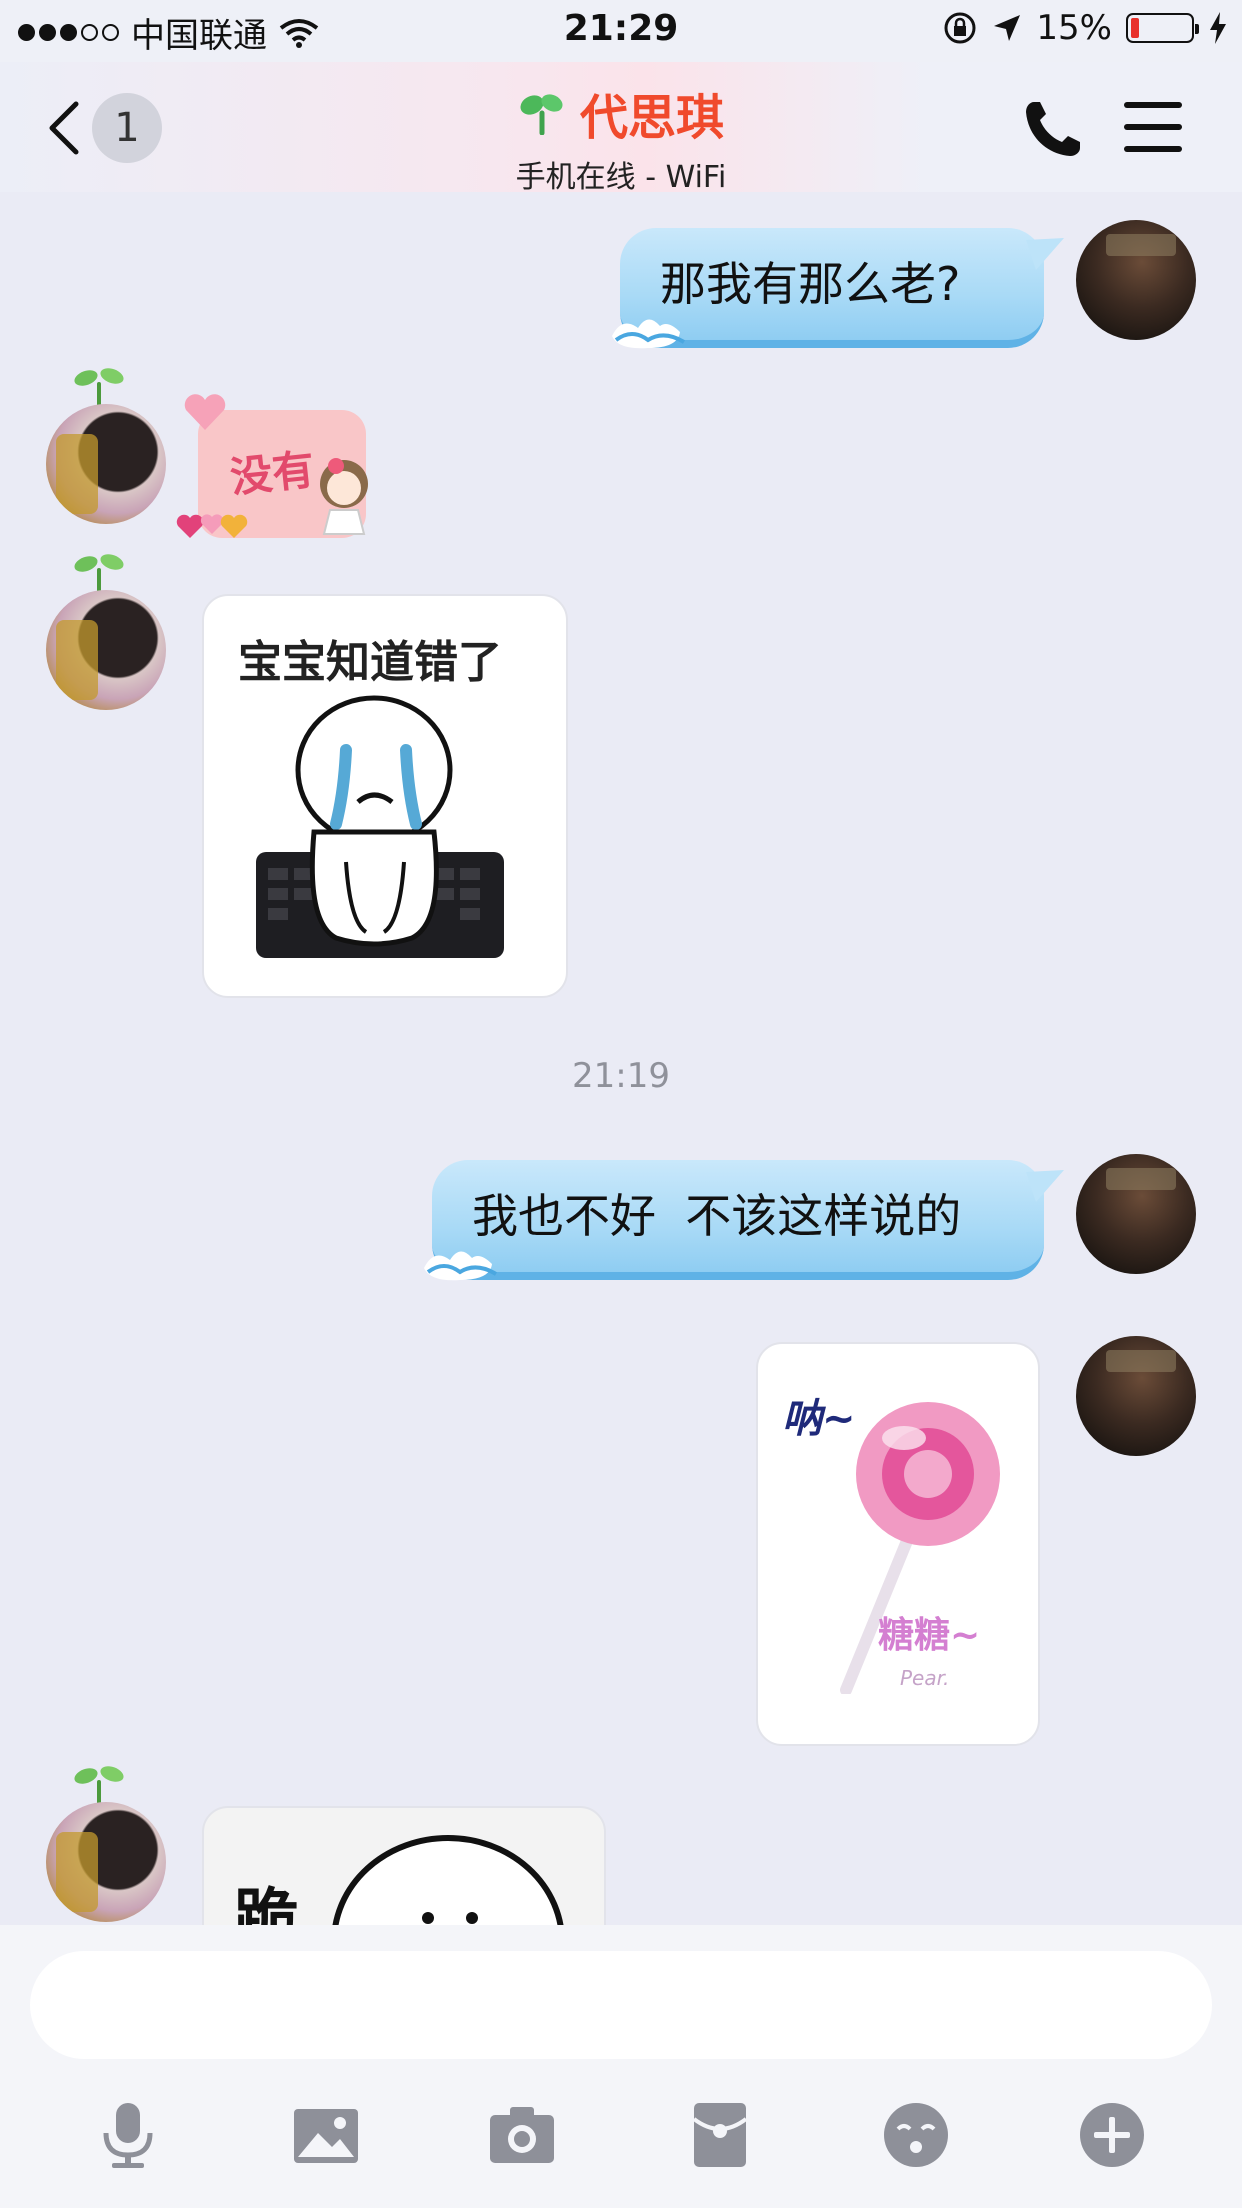  Describe the element at coordinates (621, 2005) in the screenshot. I see `message-input` at that location.